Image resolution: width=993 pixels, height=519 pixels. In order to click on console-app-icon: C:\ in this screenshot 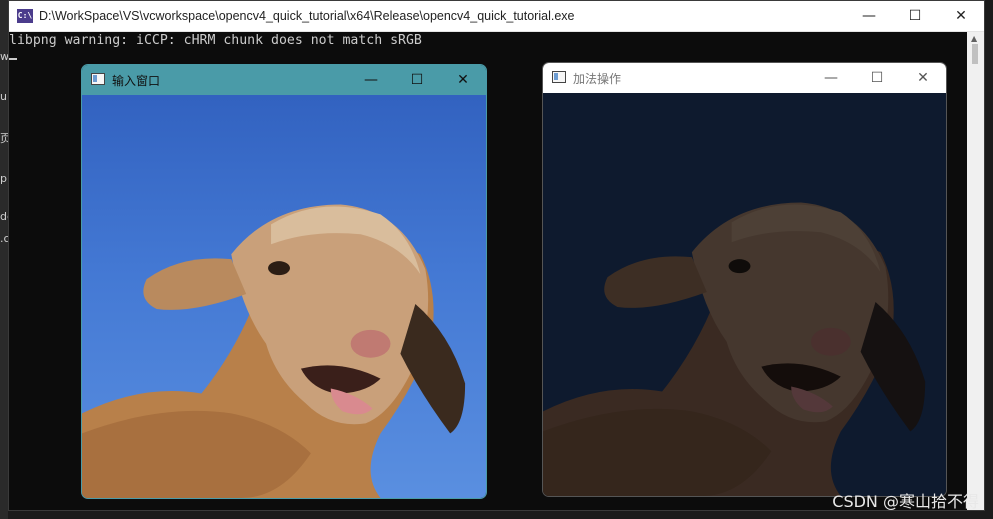, I will do `click(25, 16)`.